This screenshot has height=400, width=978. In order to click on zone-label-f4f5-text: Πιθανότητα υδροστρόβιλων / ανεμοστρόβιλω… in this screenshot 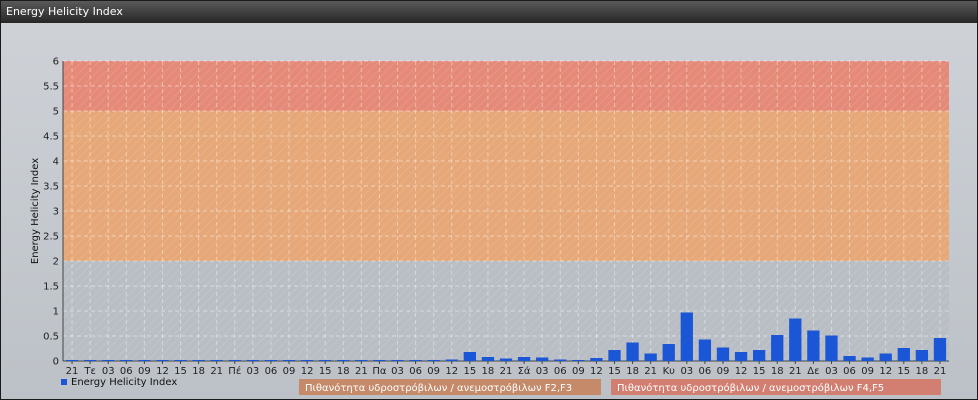, I will do `click(750, 388)`.